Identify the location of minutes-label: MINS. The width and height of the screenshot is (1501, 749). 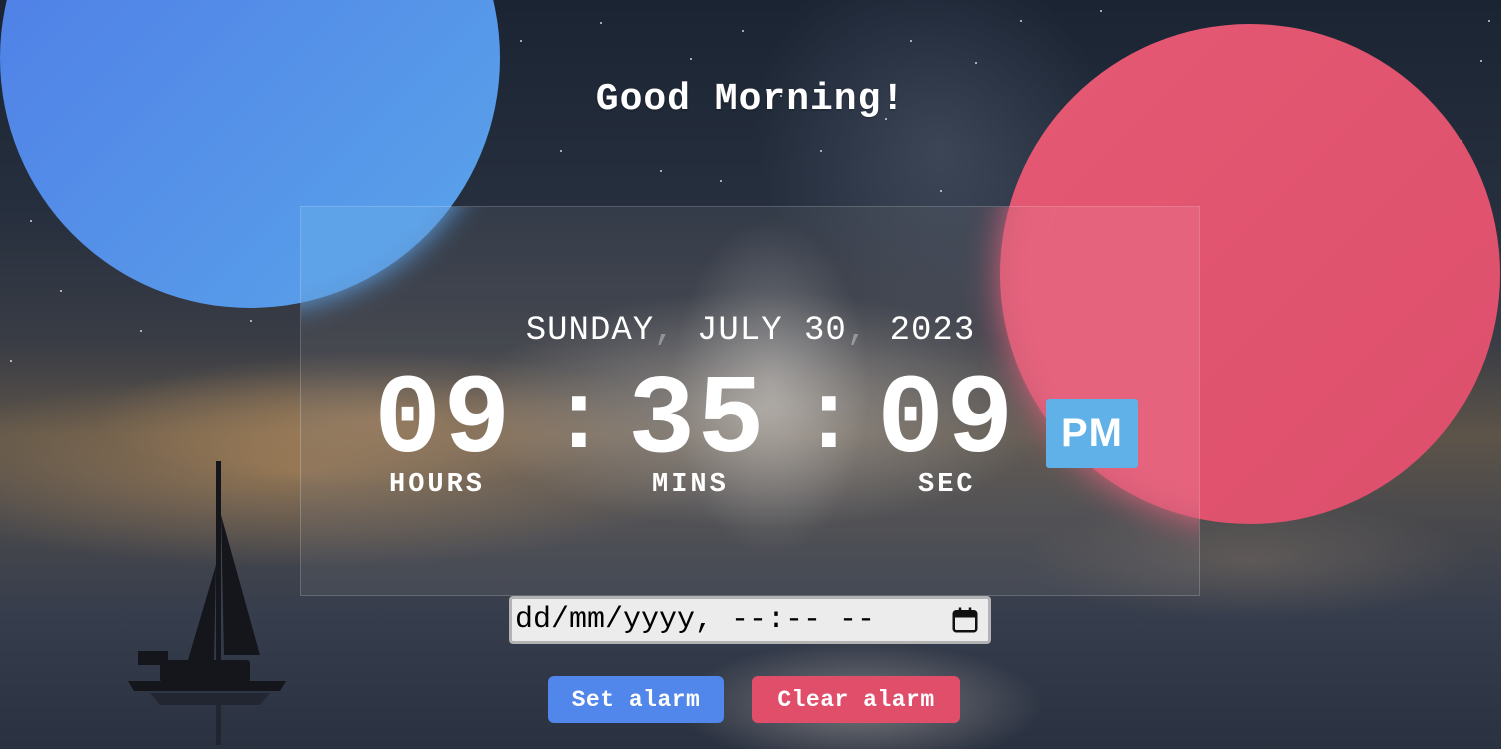
(690, 485).